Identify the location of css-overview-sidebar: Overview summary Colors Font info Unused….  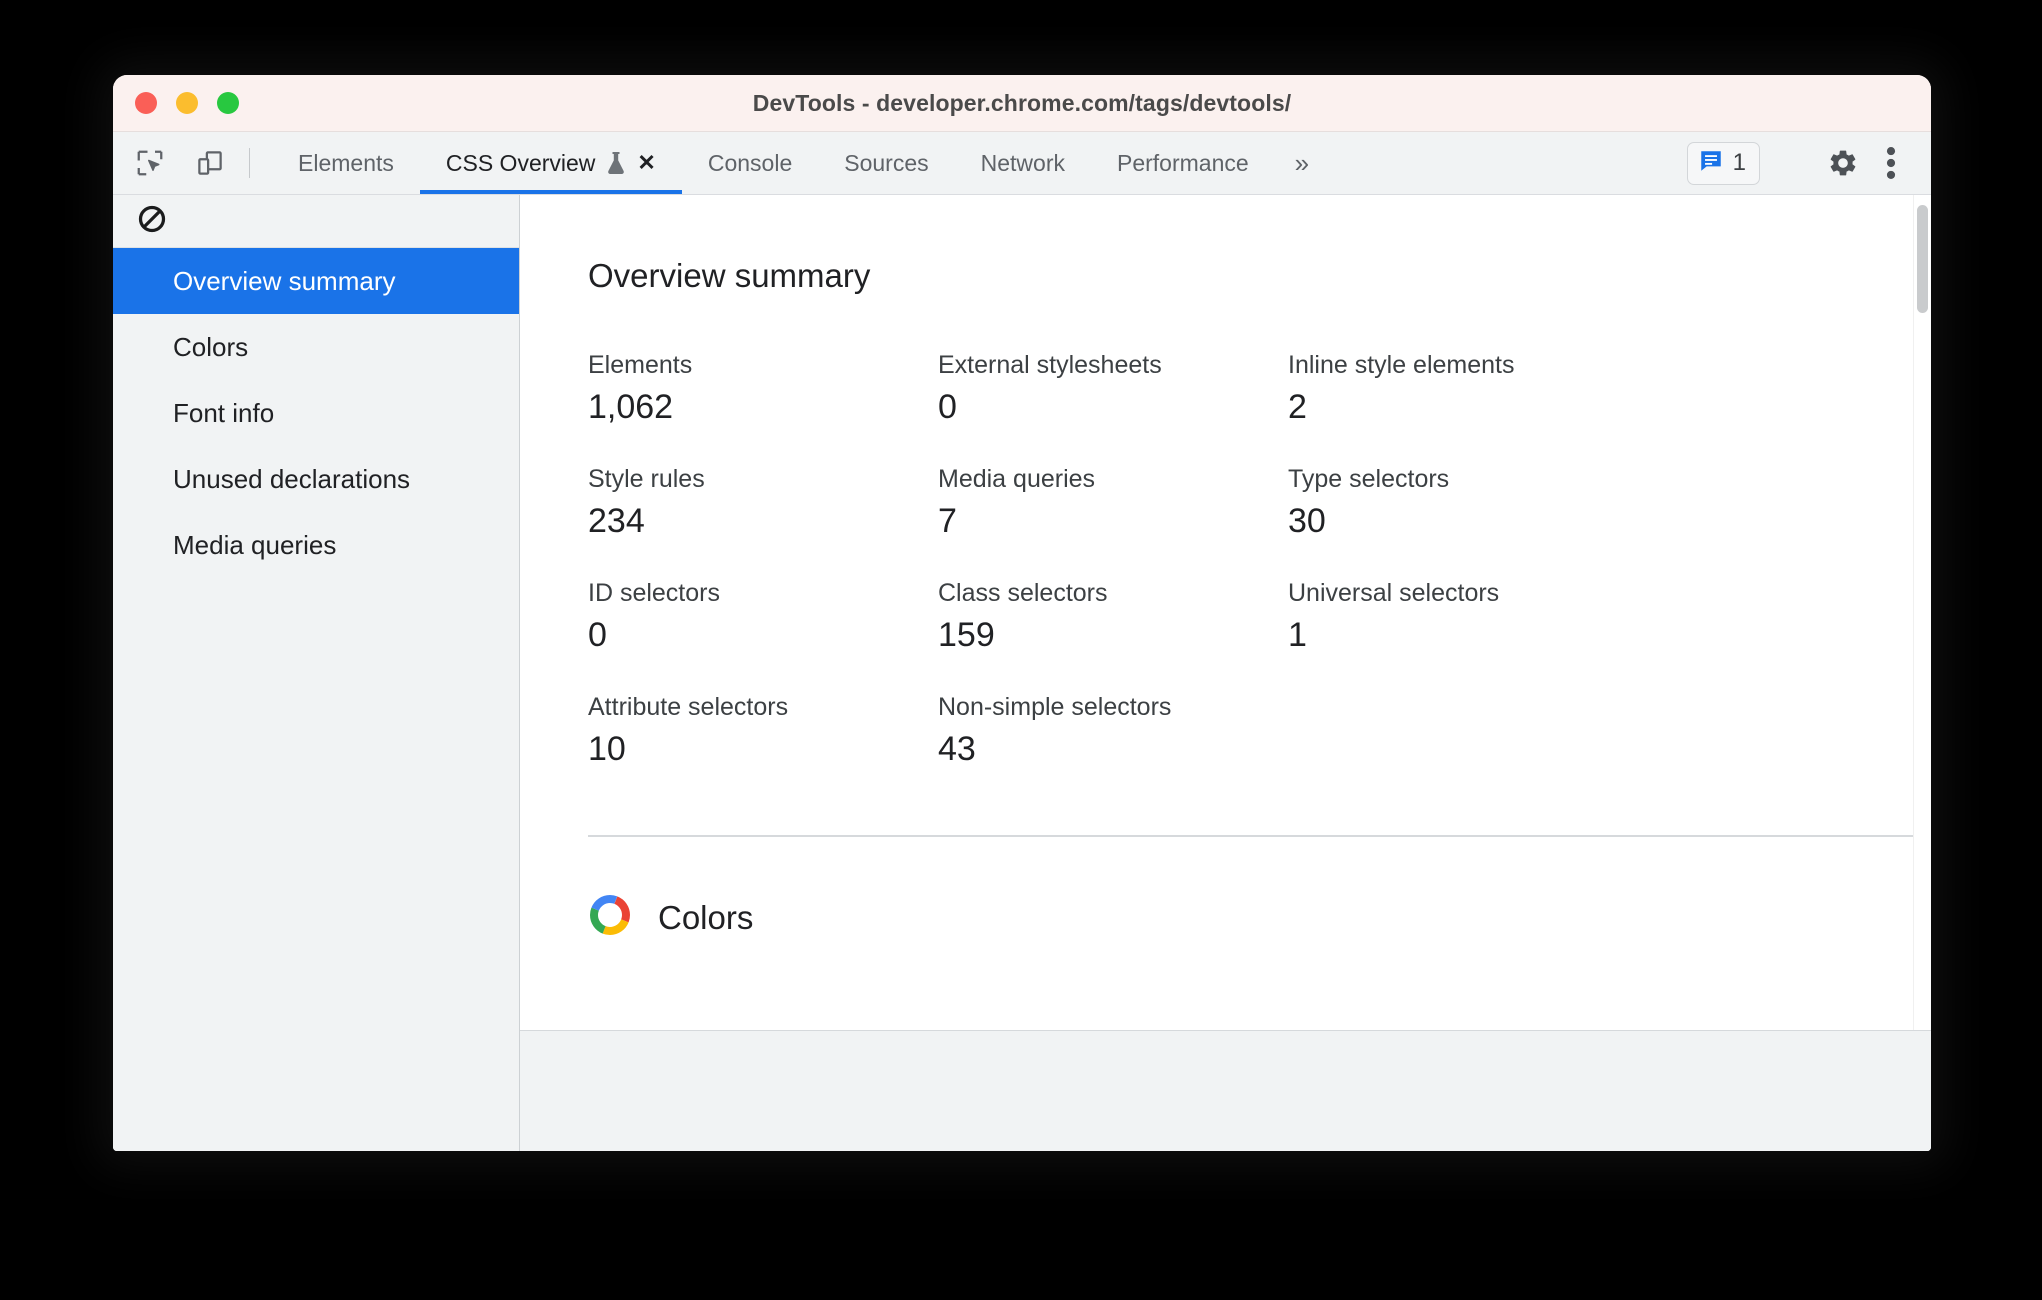
(316, 673).